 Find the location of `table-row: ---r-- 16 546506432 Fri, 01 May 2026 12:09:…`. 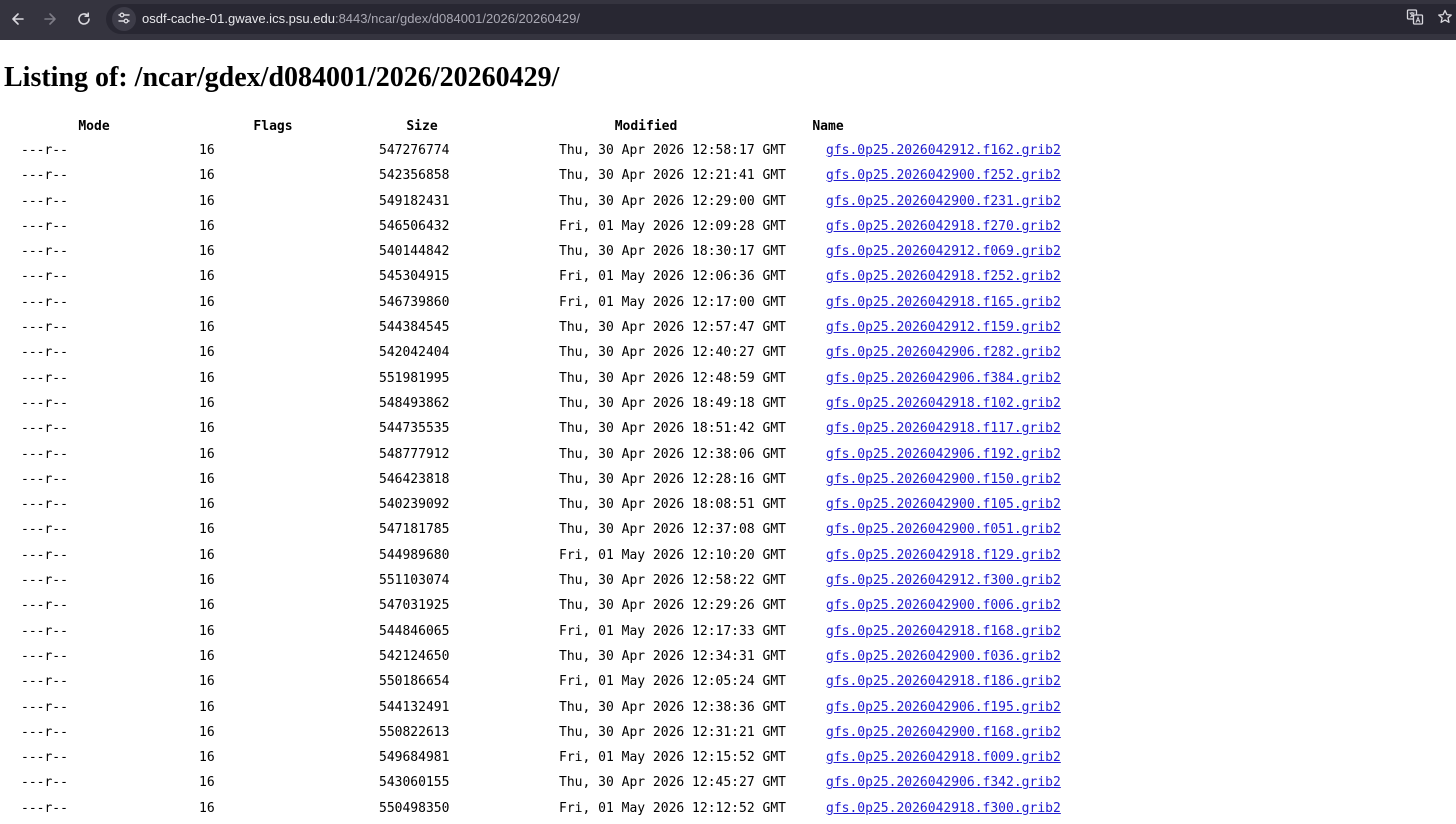

table-row: ---r-- 16 546506432 Fri, 01 May 2026 12:09:… is located at coordinates (550, 226).